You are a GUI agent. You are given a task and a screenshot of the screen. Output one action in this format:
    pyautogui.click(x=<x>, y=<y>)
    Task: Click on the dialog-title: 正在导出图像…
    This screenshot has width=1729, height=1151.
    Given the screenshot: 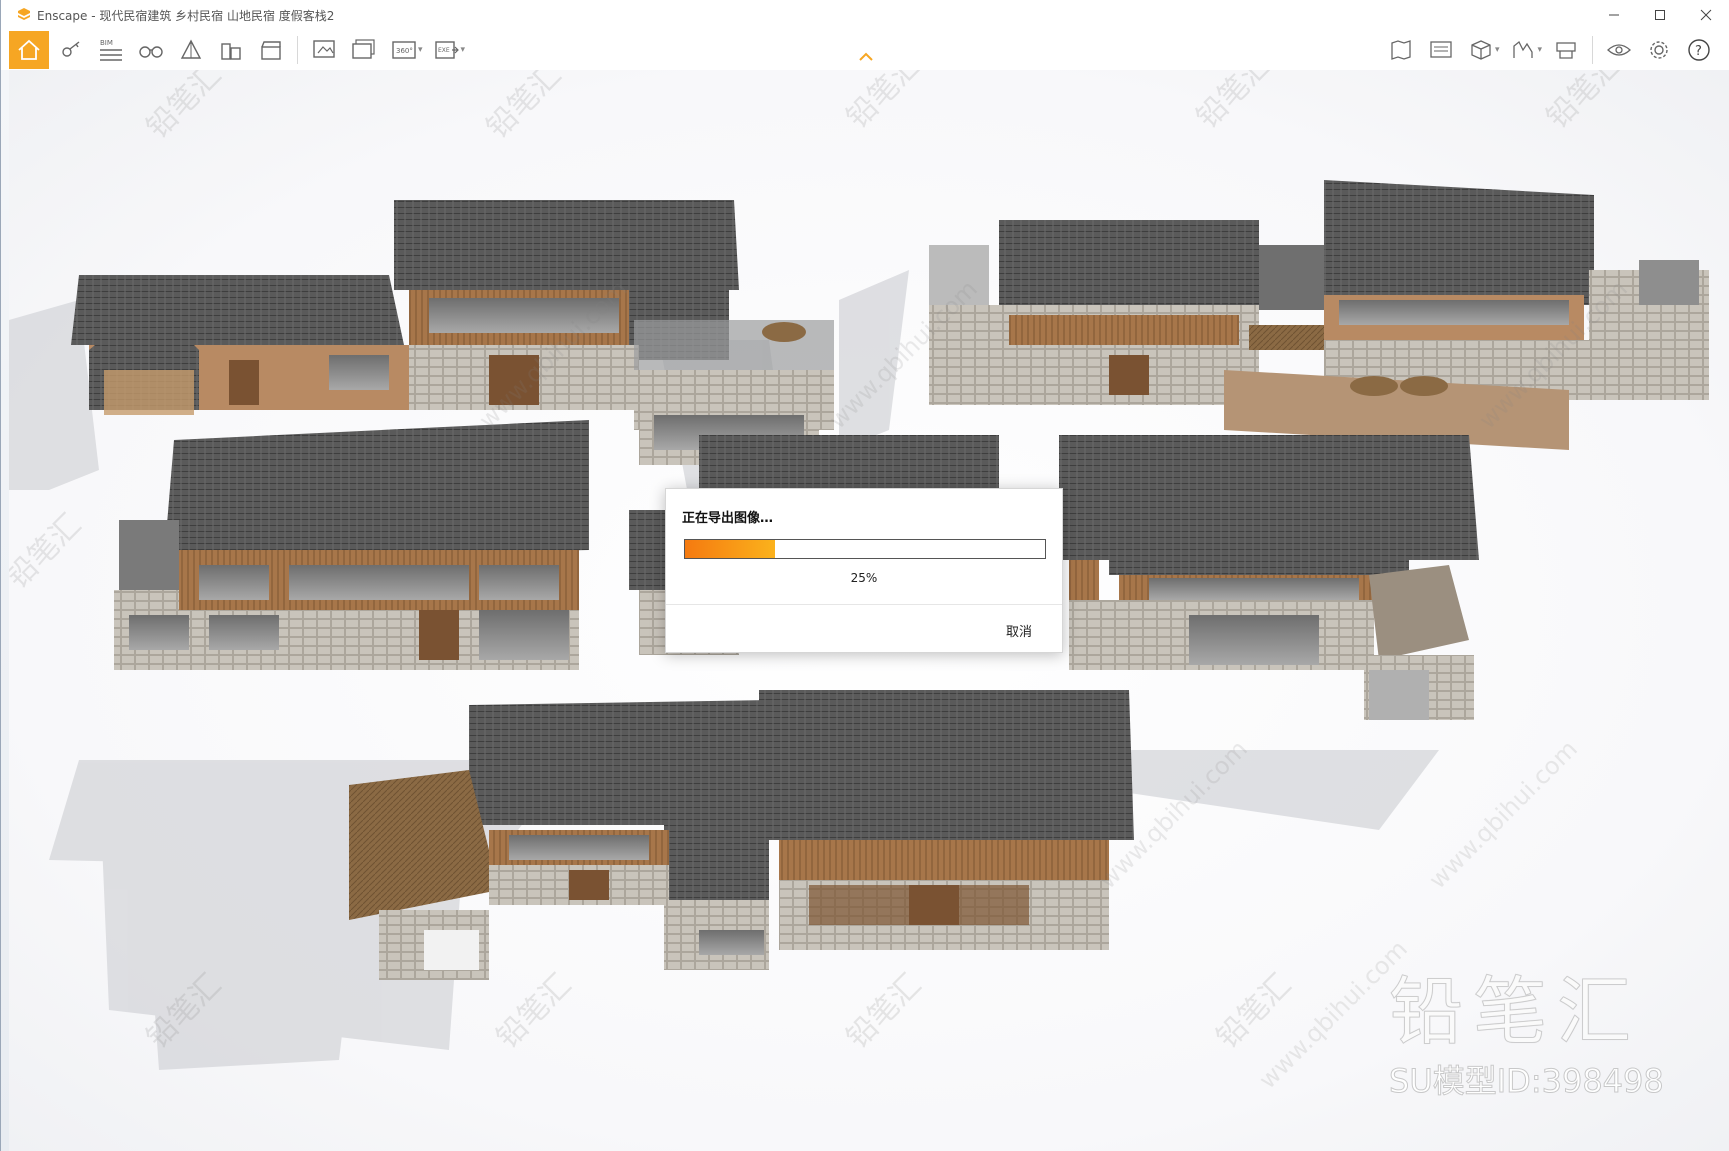 What is the action you would take?
    pyautogui.click(x=728, y=518)
    